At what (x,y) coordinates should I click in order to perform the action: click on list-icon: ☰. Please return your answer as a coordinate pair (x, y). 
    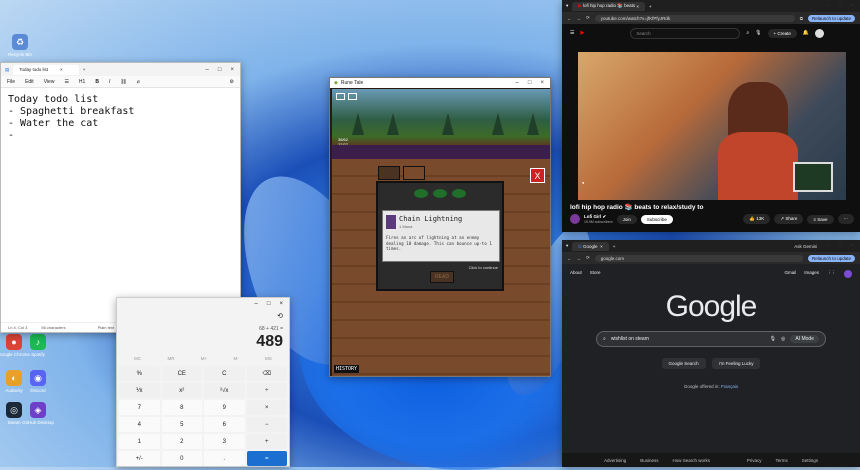
    Looking at the image, I should click on (66, 82).